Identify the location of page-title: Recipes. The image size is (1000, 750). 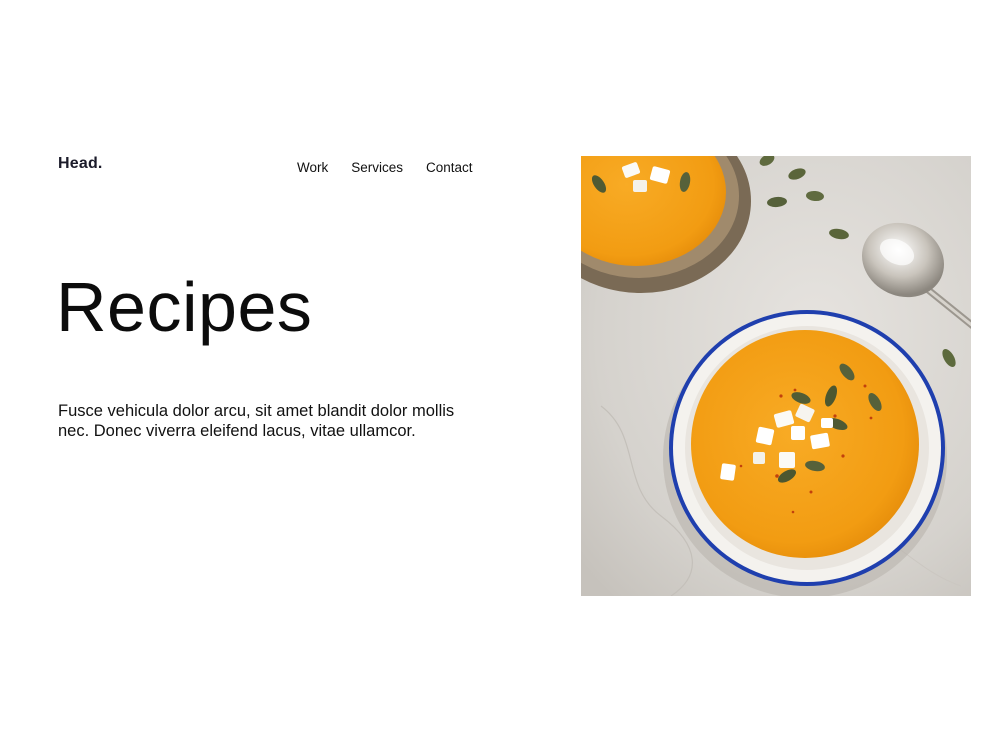
(184, 307).